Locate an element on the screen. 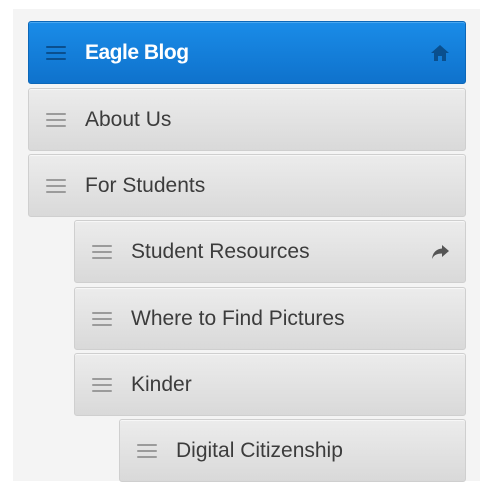 The image size is (493, 482). menu-item-student-resources: Student Resources is located at coordinates (270, 251).